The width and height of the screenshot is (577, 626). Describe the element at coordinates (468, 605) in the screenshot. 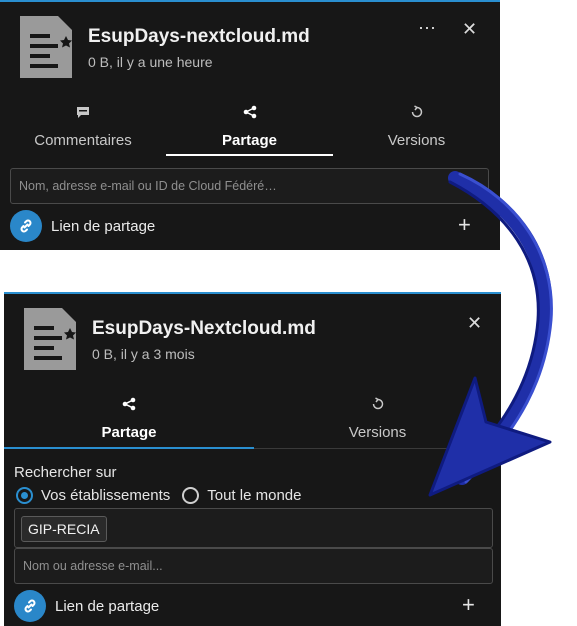

I see `plus-icon: +` at that location.